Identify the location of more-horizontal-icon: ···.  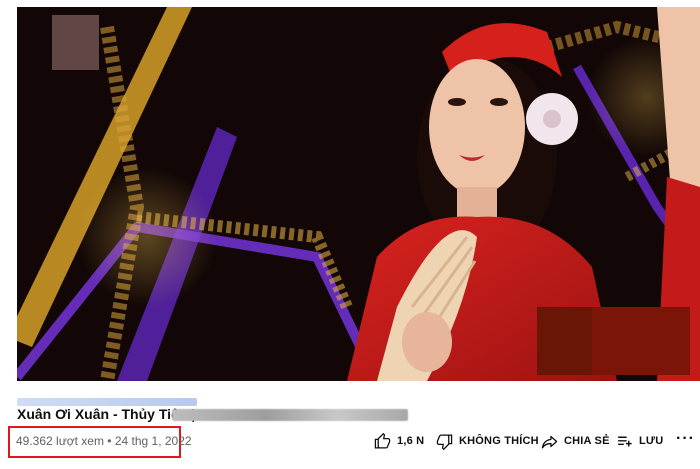
(685, 438).